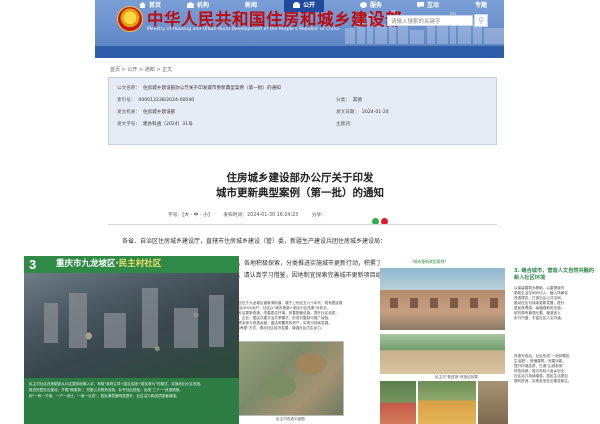  What do you see at coordinates (543, 381) in the screenshot?
I see `poster-text-line: 便利舒适，实现老旧社区蝶变新生。` at bounding box center [543, 381].